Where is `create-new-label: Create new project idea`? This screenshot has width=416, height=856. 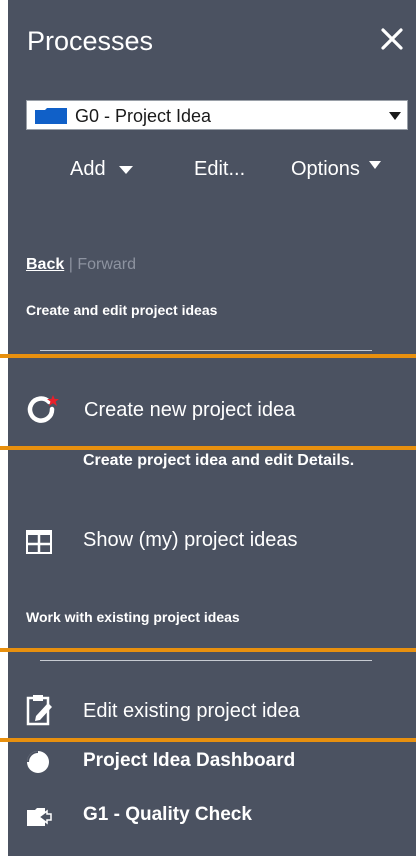
create-new-label: Create new project idea is located at coordinates (190, 410).